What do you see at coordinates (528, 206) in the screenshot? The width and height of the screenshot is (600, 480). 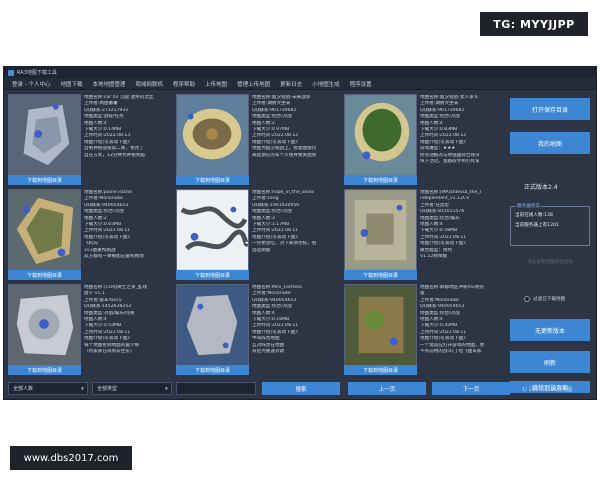 I see `server-status-title: 服务器状态` at bounding box center [528, 206].